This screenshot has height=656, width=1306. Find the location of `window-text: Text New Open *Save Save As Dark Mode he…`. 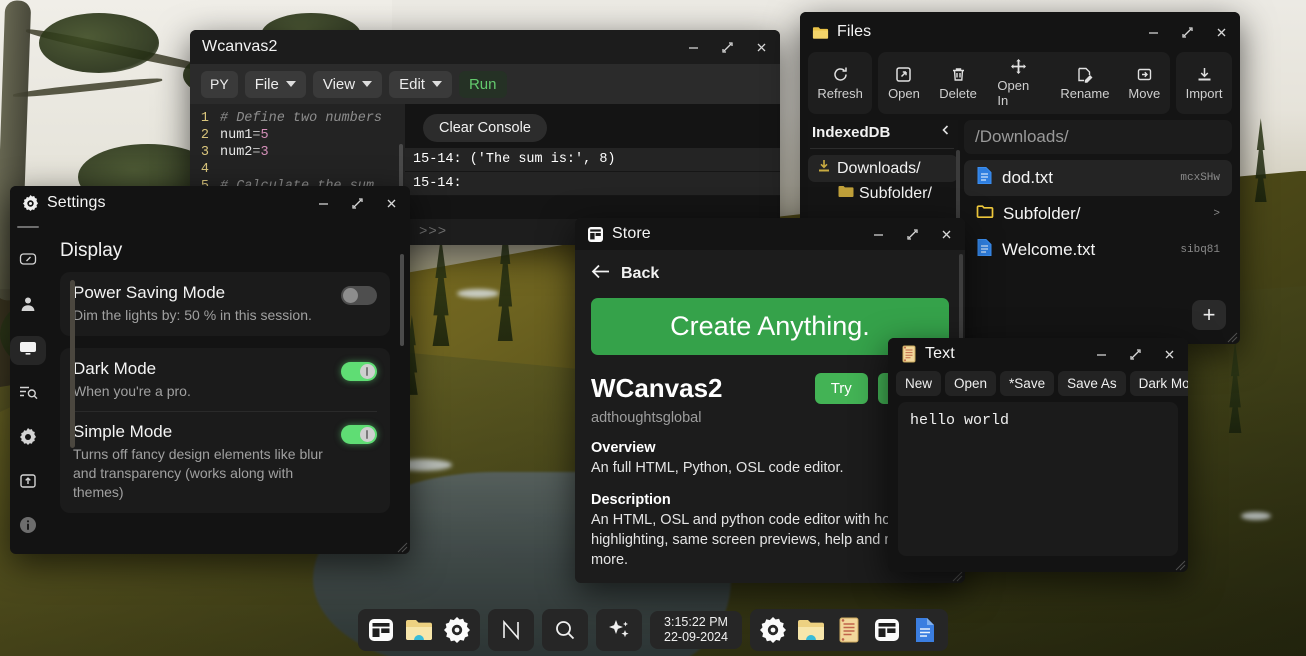

window-text: Text New Open *Save Save As Dark Mode he… is located at coordinates (1038, 455).